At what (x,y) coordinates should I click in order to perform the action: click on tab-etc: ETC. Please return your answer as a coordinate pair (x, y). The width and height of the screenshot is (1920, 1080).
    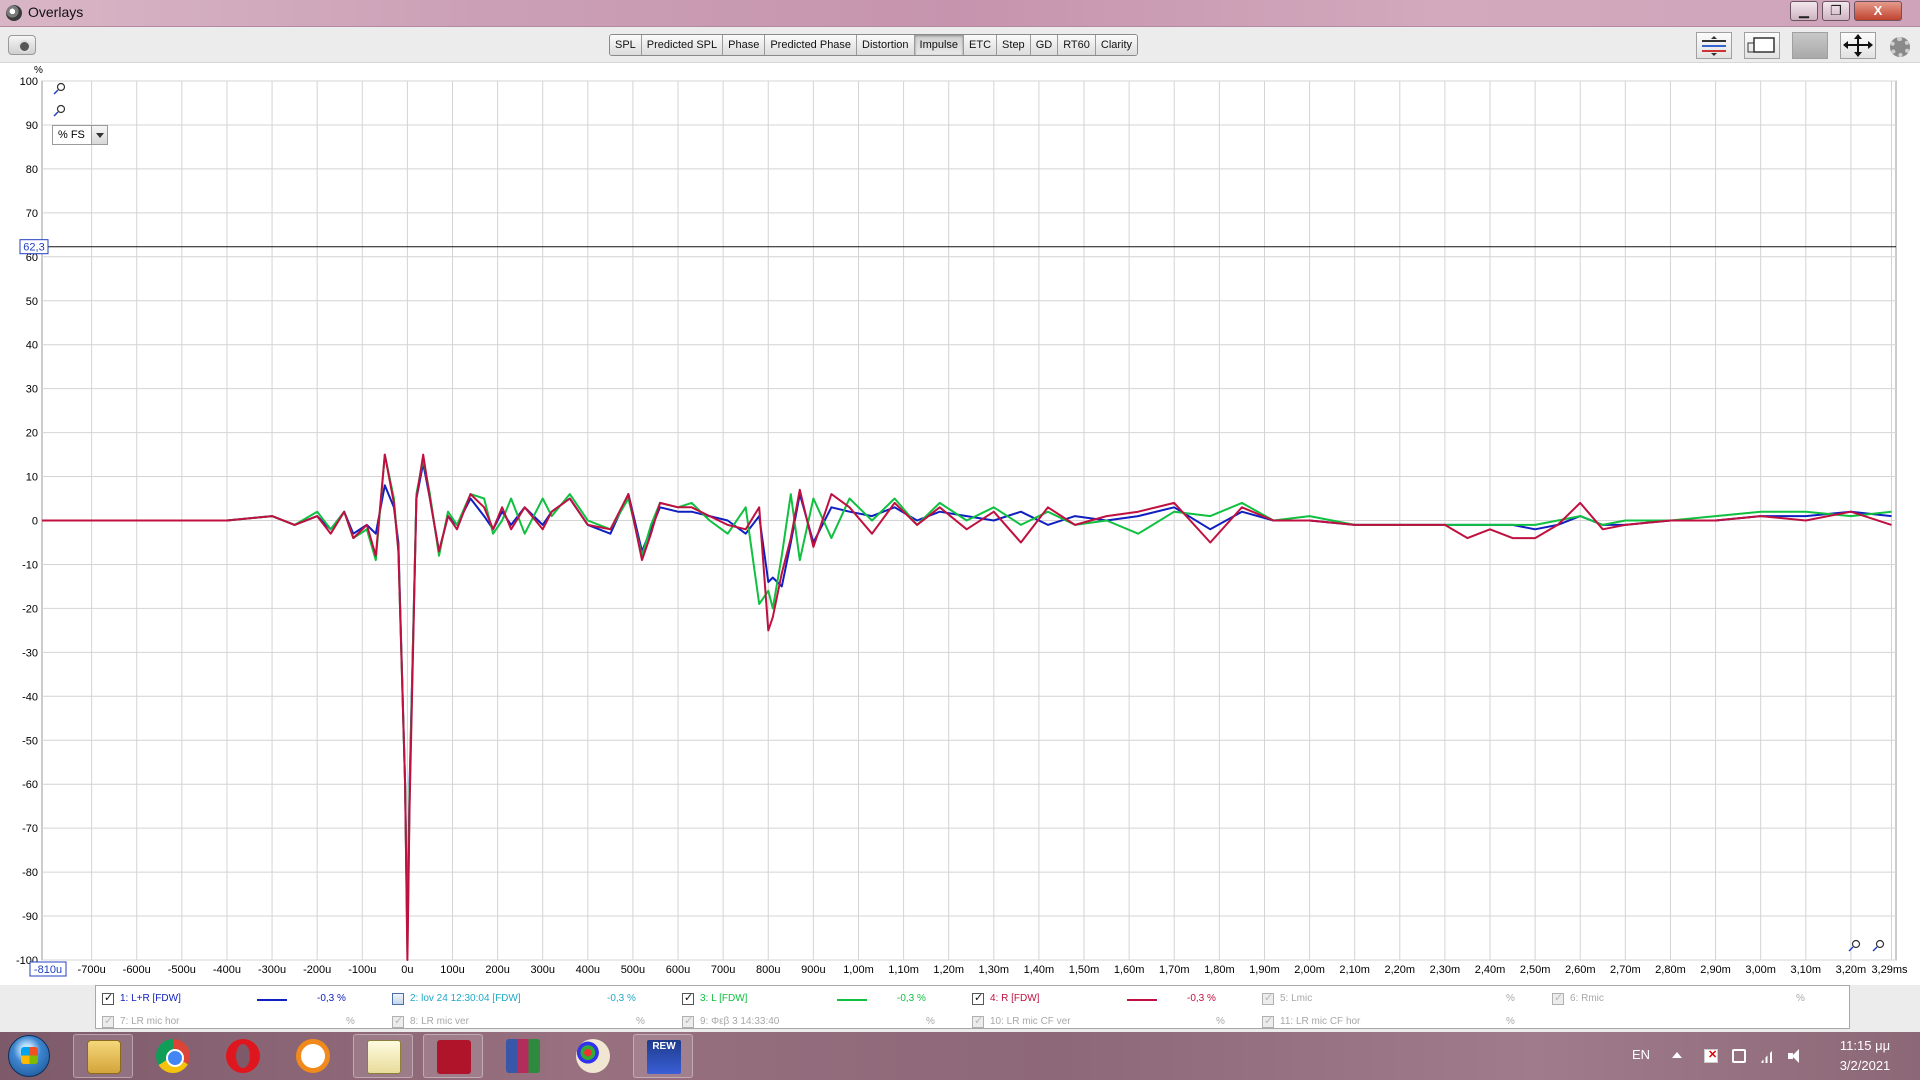
    Looking at the image, I should click on (981, 45).